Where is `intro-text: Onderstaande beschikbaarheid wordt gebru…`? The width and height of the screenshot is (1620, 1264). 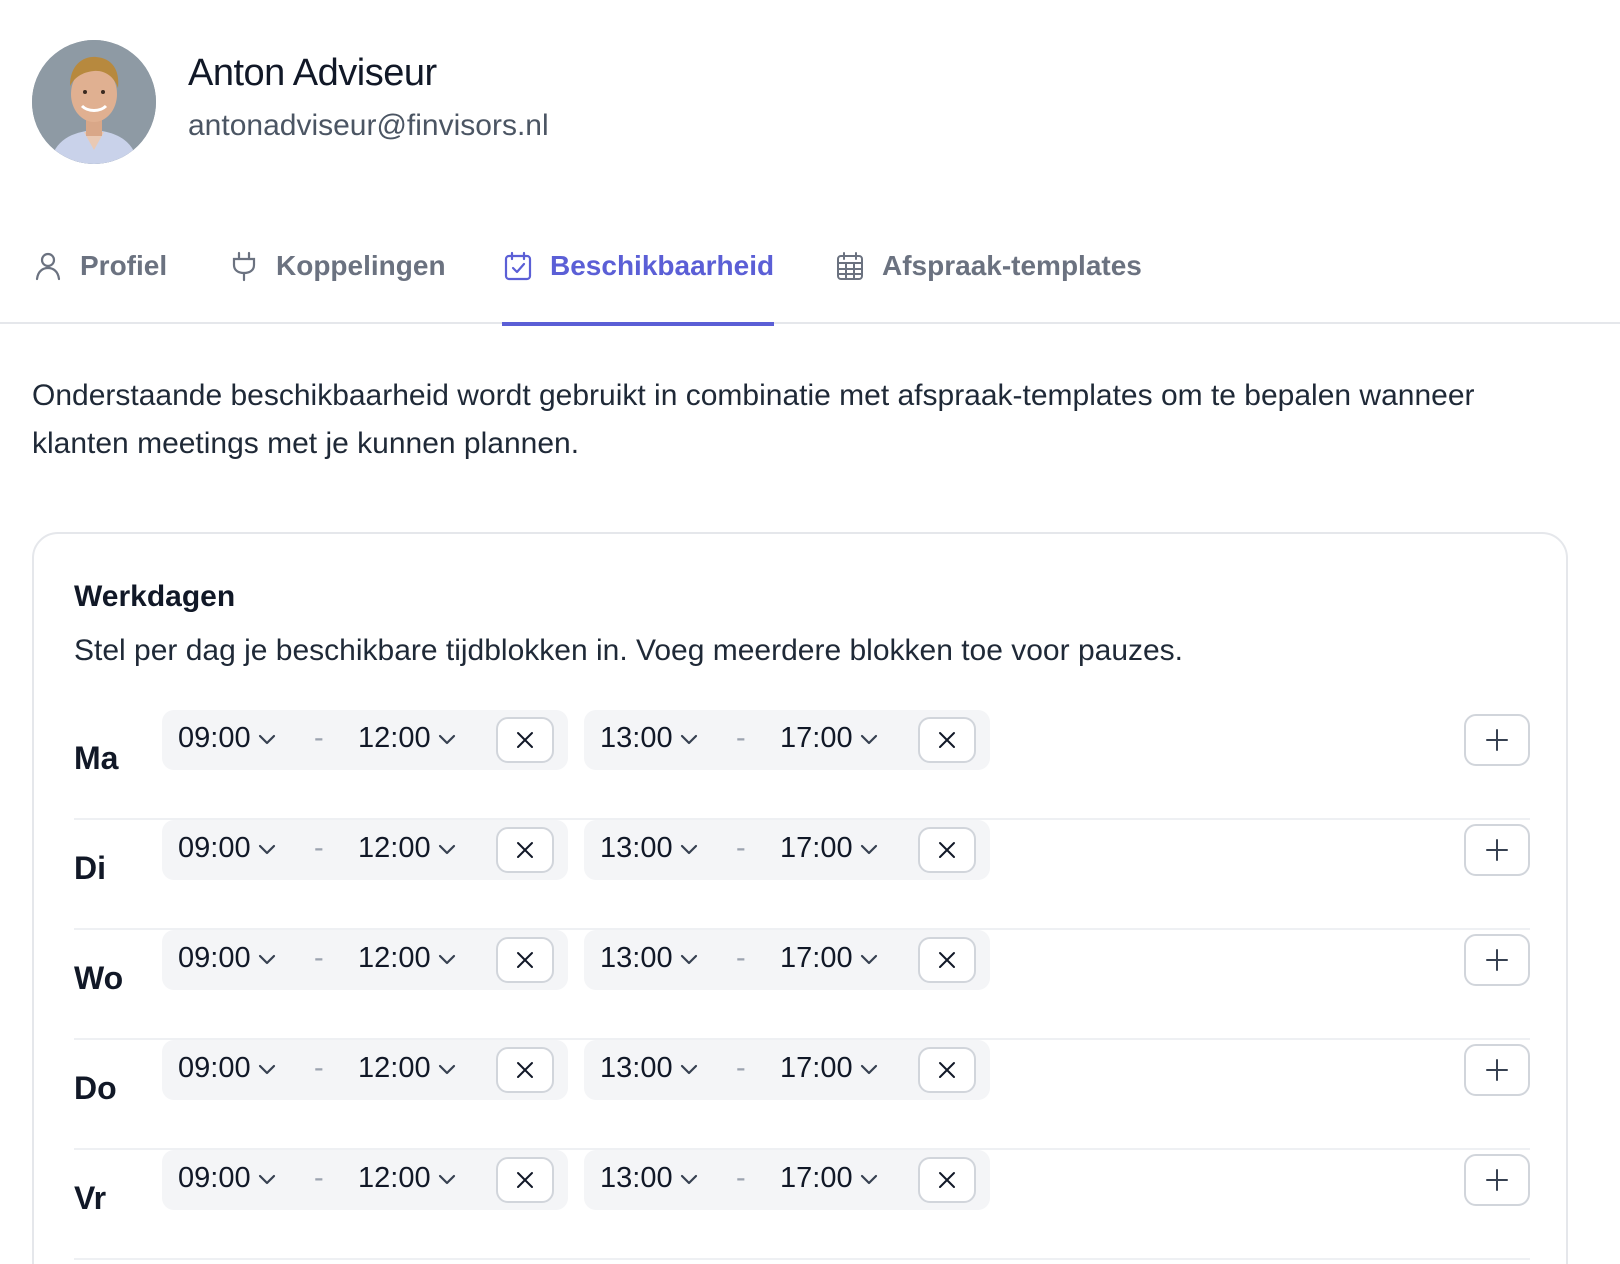 intro-text: Onderstaande beschikbaarheid wordt gebru… is located at coordinates (753, 419).